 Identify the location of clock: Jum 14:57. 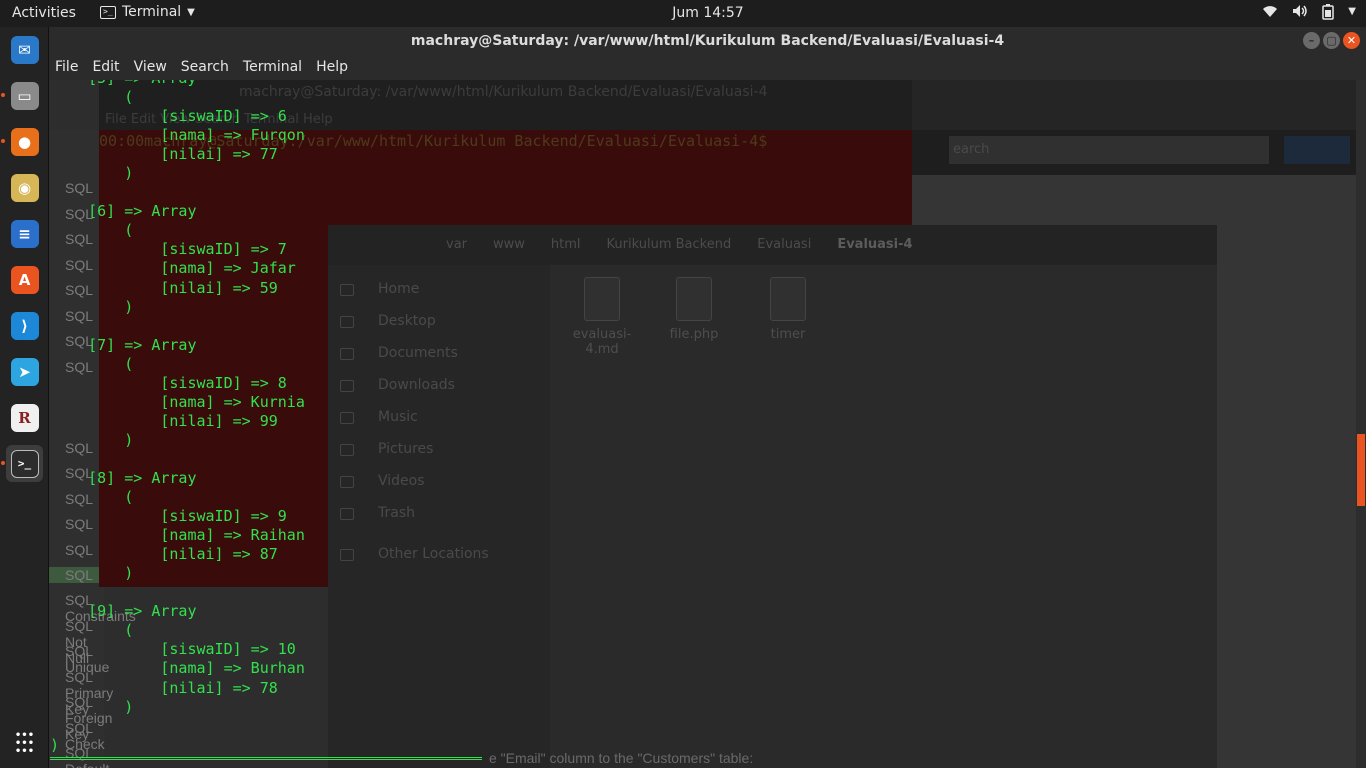
(683, 13).